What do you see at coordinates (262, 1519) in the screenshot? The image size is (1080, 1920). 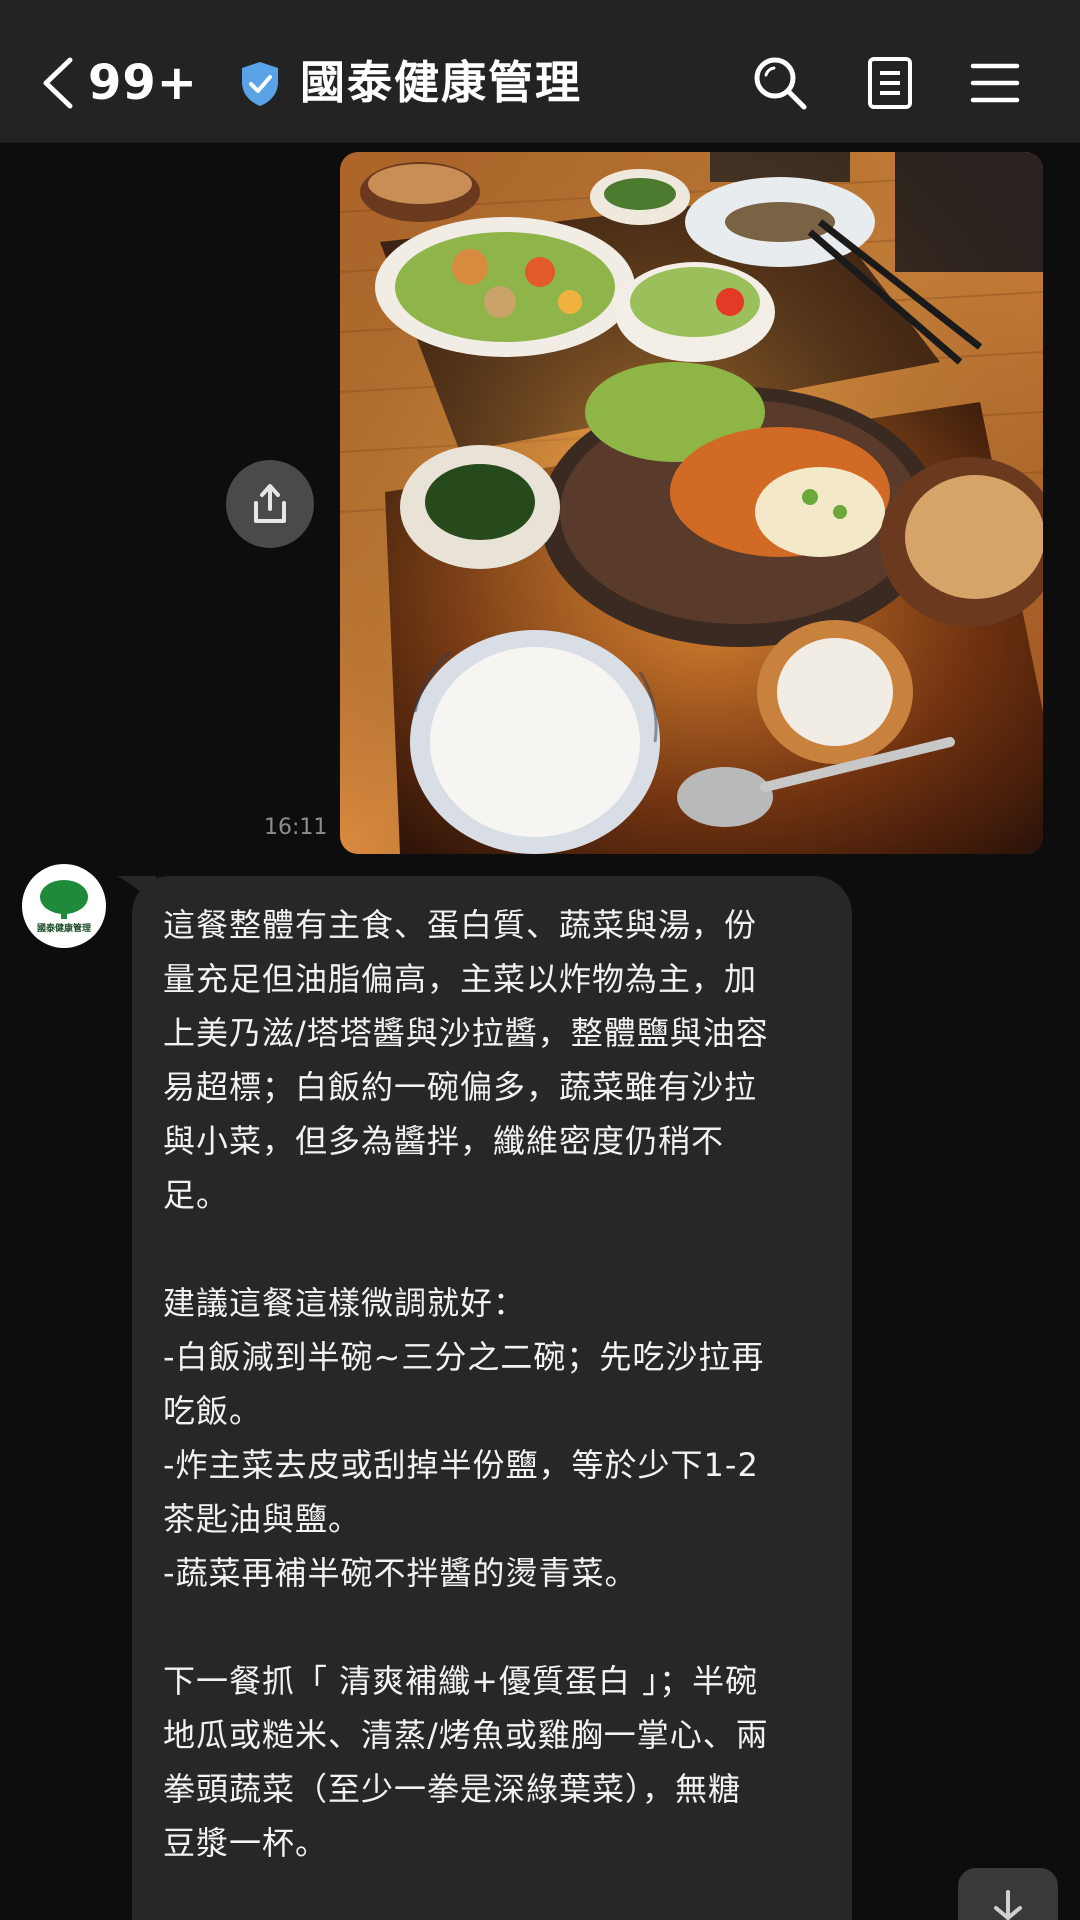 I see `message-line: 茶匙油與鹽。` at bounding box center [262, 1519].